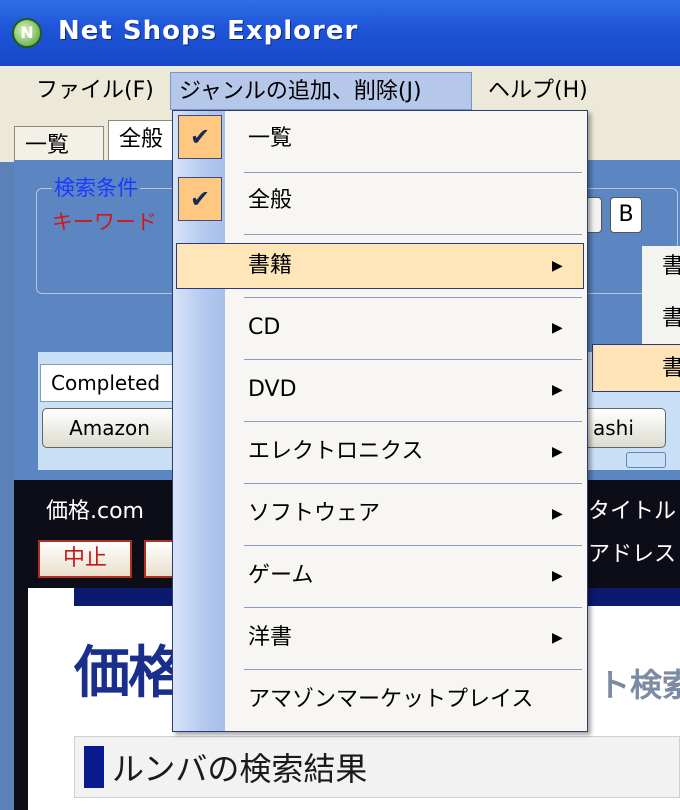  I want to click on site-logo: 価格, so click(129, 673).